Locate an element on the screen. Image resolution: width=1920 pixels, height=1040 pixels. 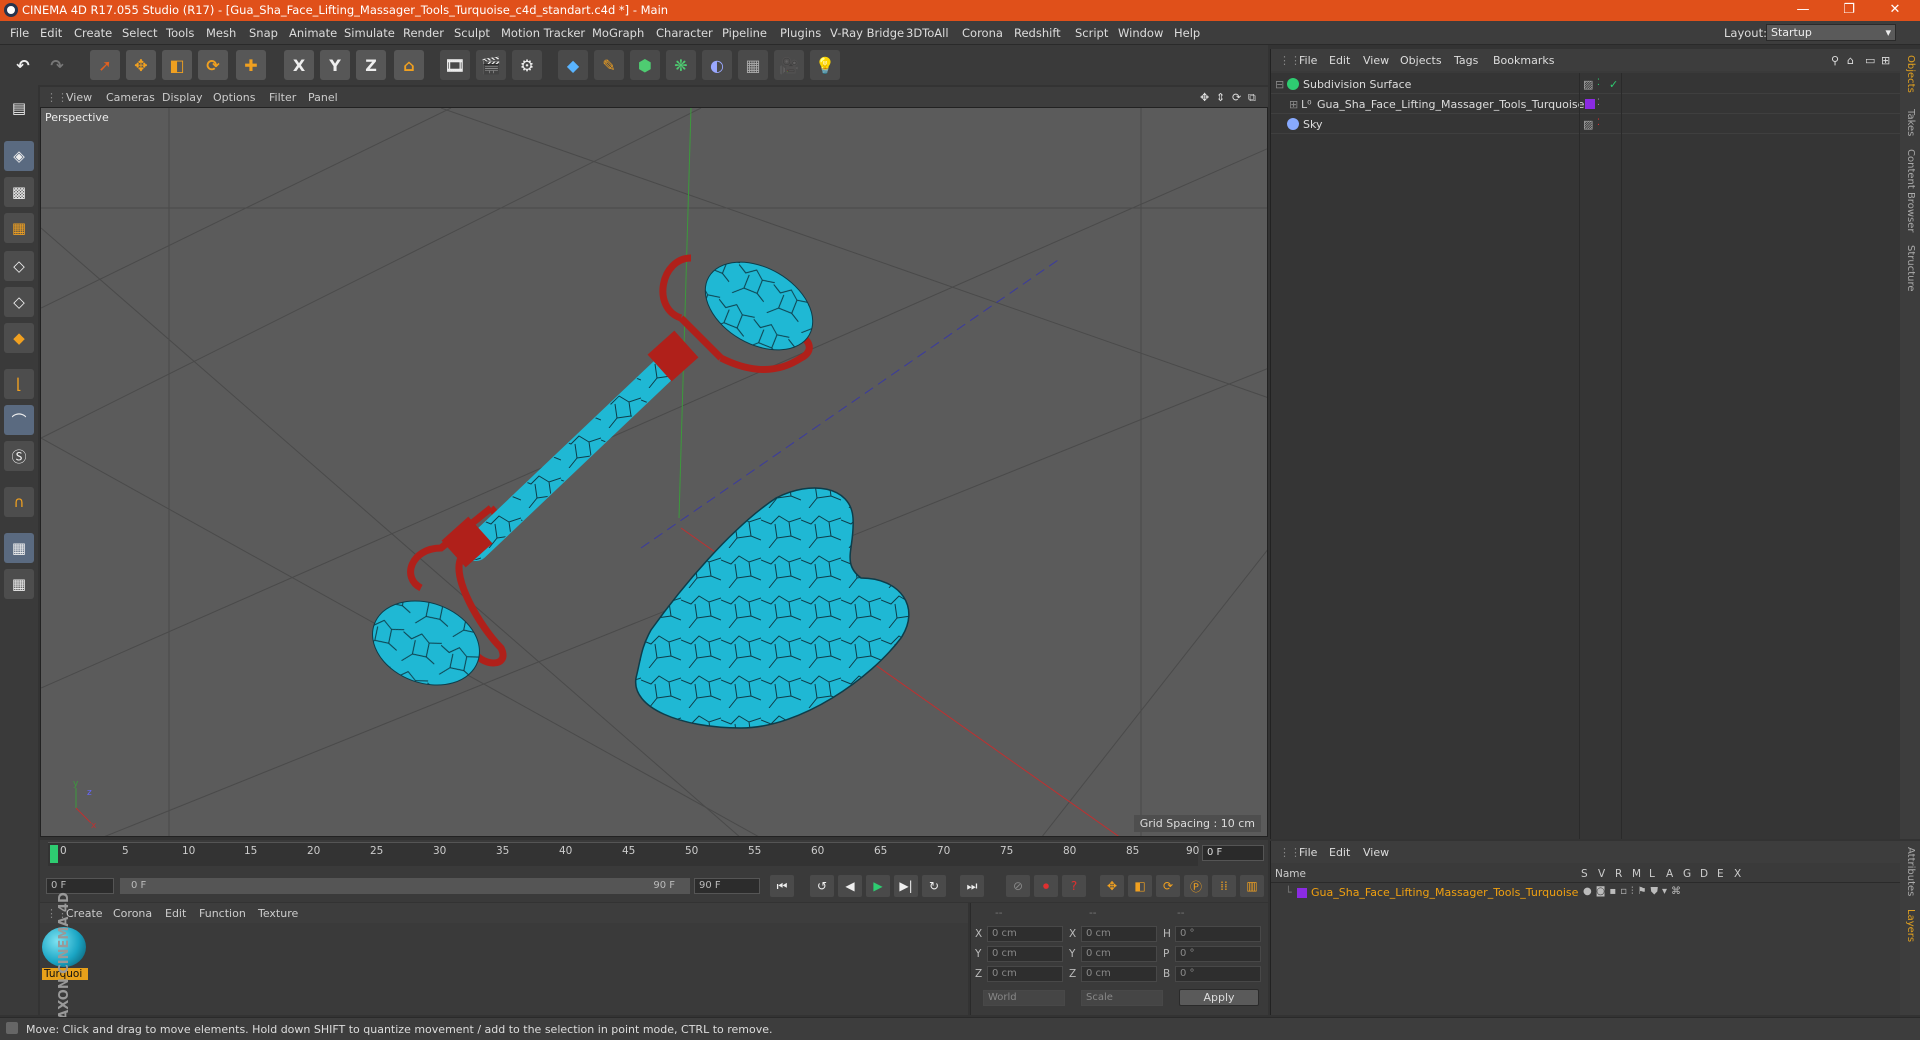
viewport-menu-panel: Panel is located at coordinates (323, 97).